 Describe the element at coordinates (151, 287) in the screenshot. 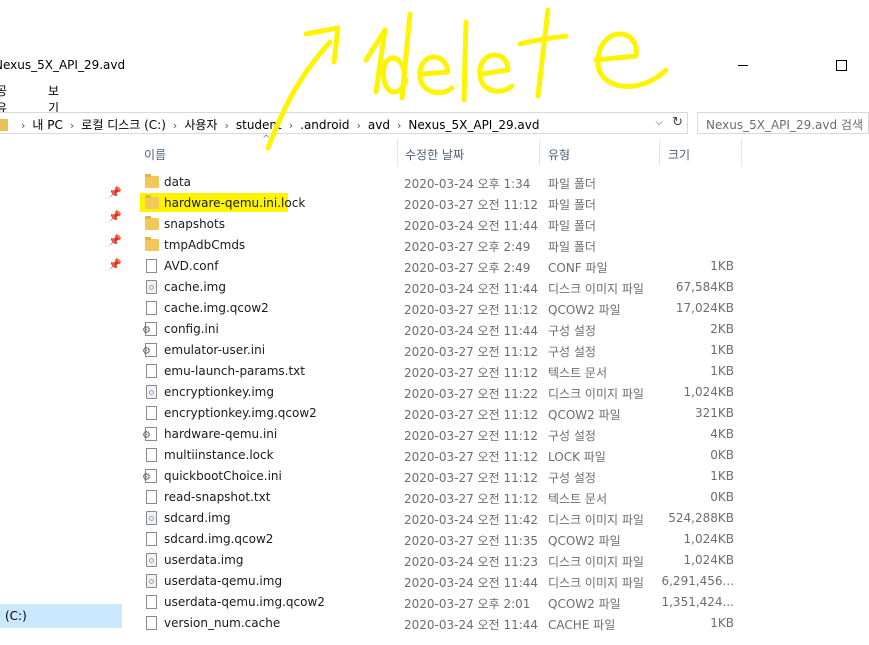

I see `disk-image-icon` at that location.